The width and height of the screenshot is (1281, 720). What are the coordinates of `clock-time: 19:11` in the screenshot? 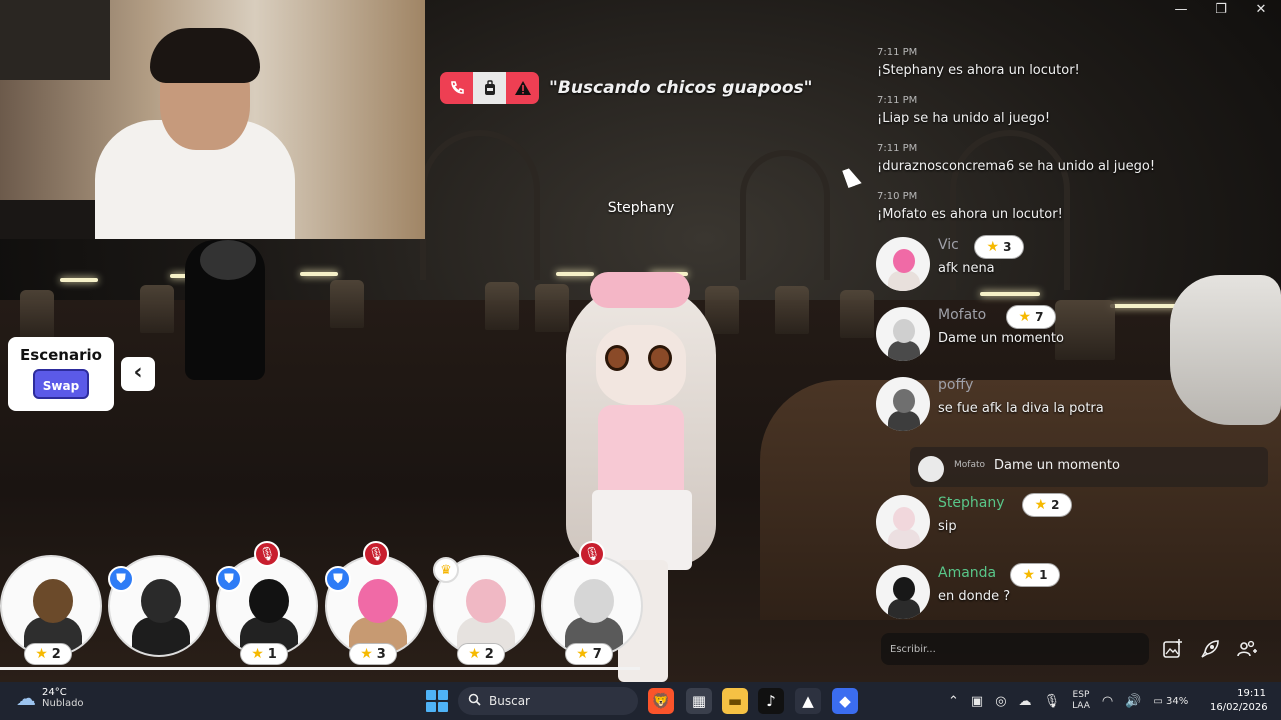 It's located at (1251, 693).